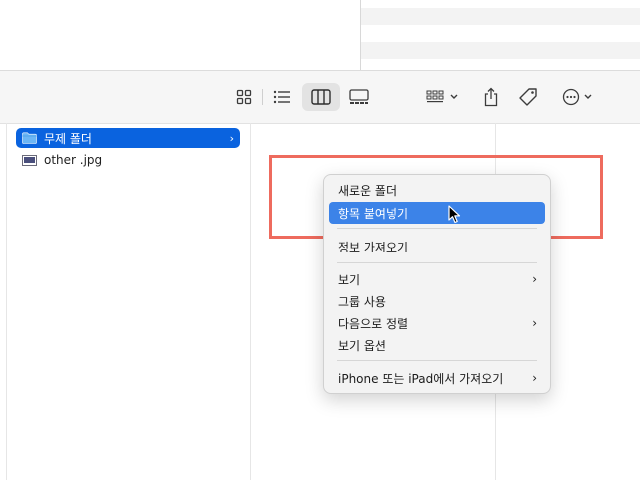  I want to click on menu-item-new-folder: 새로운 폴더, so click(437, 190).